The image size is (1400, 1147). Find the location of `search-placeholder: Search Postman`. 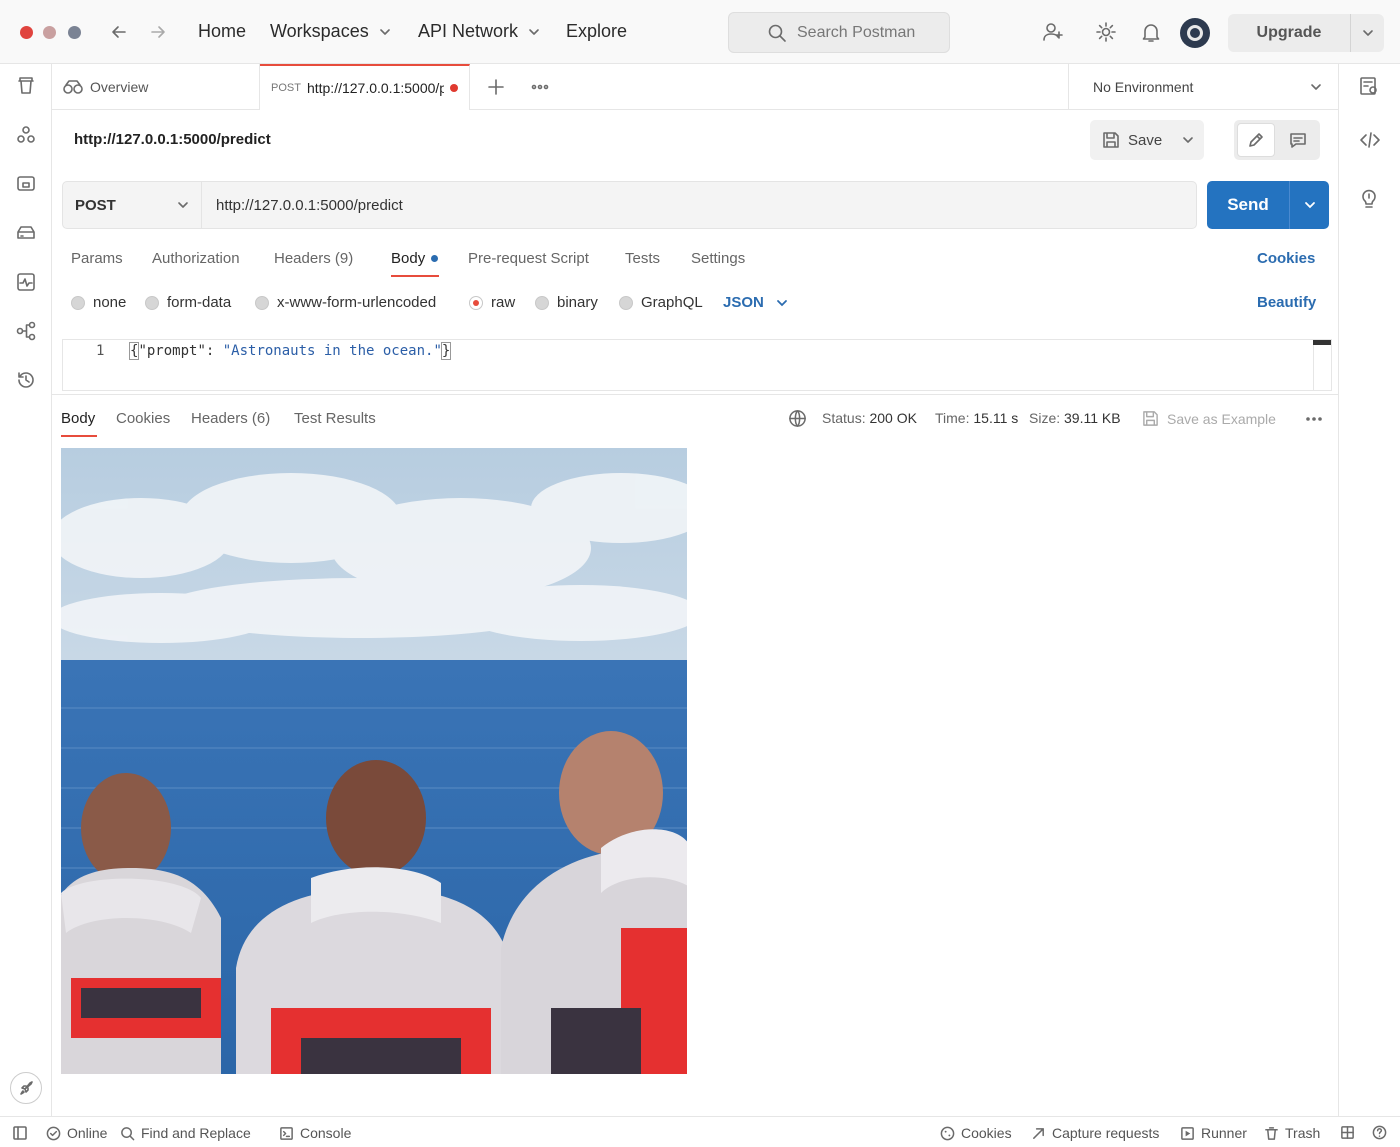

search-placeholder: Search Postman is located at coordinates (856, 32).